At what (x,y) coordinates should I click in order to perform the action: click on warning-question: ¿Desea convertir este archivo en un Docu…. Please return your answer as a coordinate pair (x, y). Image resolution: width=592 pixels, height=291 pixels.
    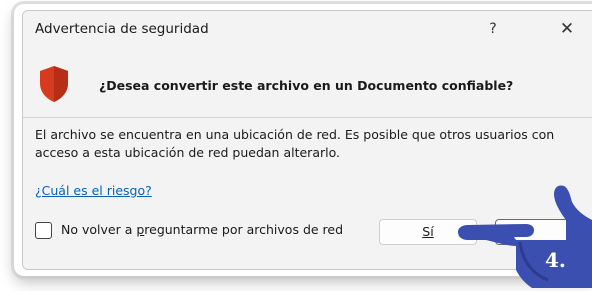
    Looking at the image, I should click on (306, 85).